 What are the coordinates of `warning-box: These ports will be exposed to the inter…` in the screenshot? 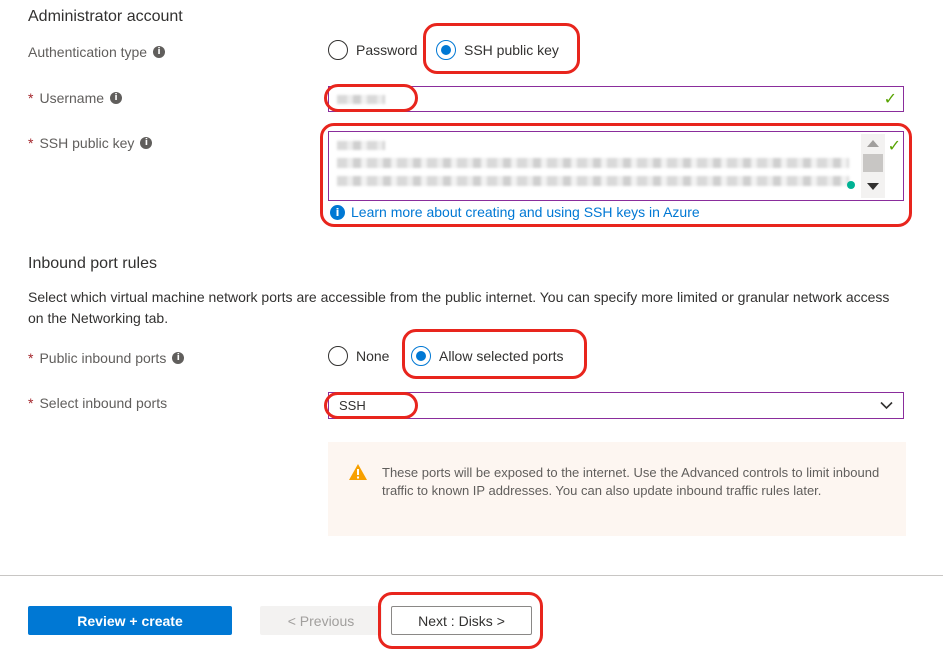 It's located at (617, 489).